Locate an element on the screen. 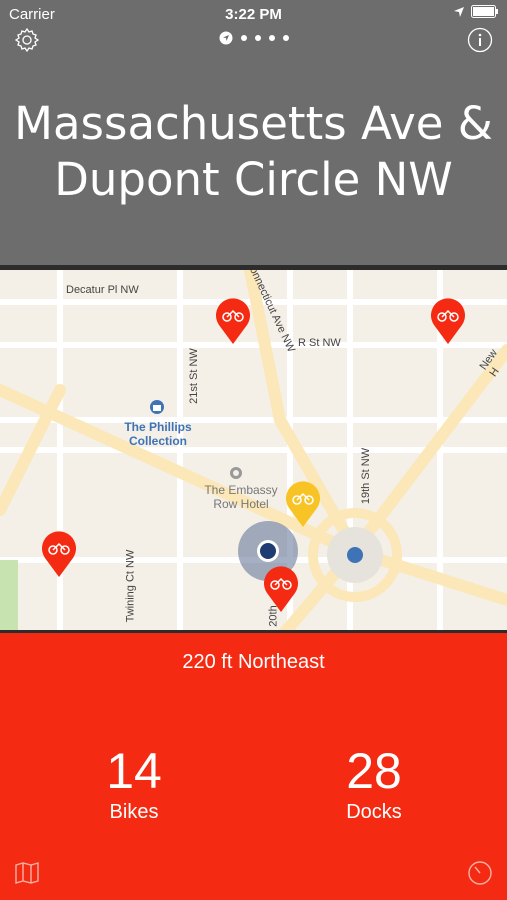 The width and height of the screenshot is (507, 900). street-label: 21st St NW is located at coordinates (193, 376).